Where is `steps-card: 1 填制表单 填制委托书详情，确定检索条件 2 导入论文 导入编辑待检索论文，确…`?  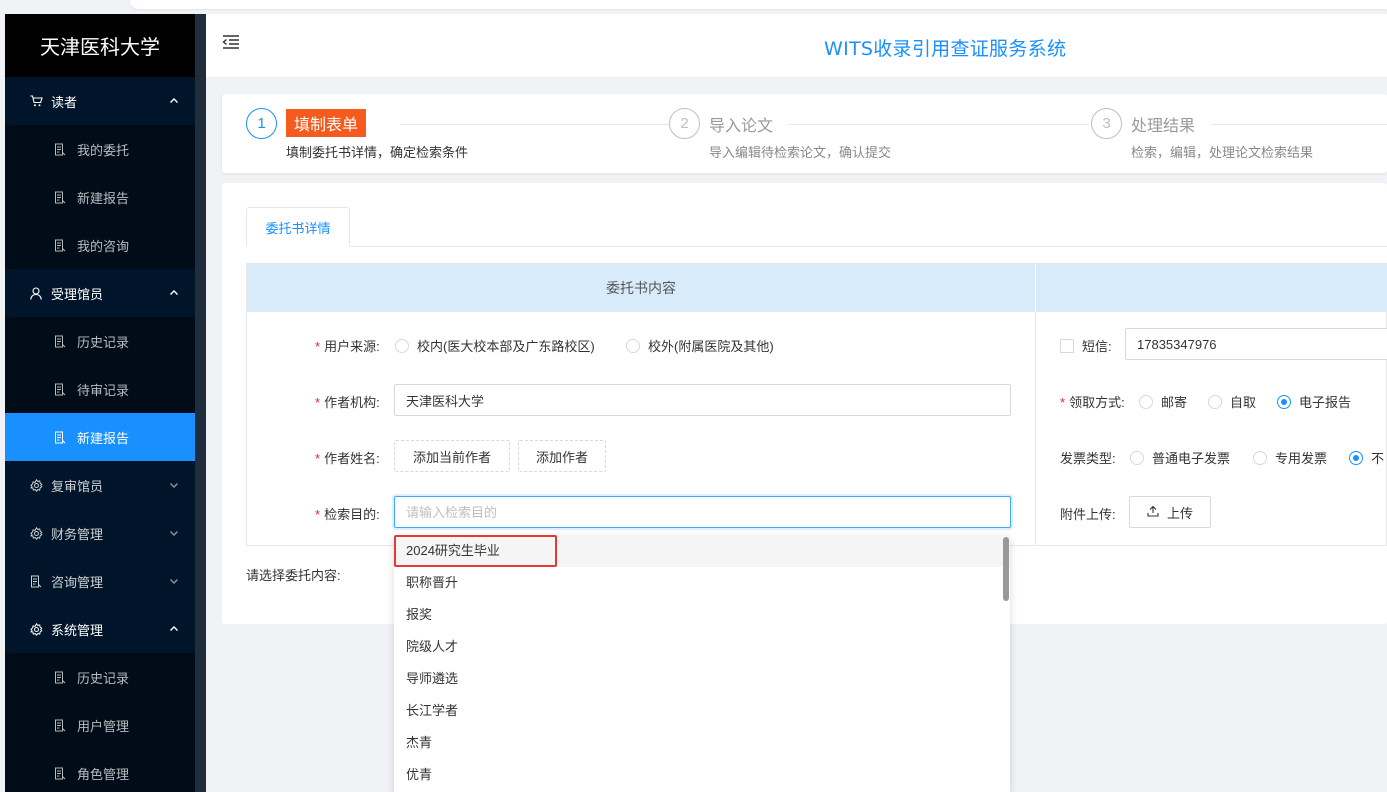 steps-card: 1 填制表单 填制委托书详情，确定检索条件 2 导入论文 导入编辑待检索论文，确… is located at coordinates (804, 133).